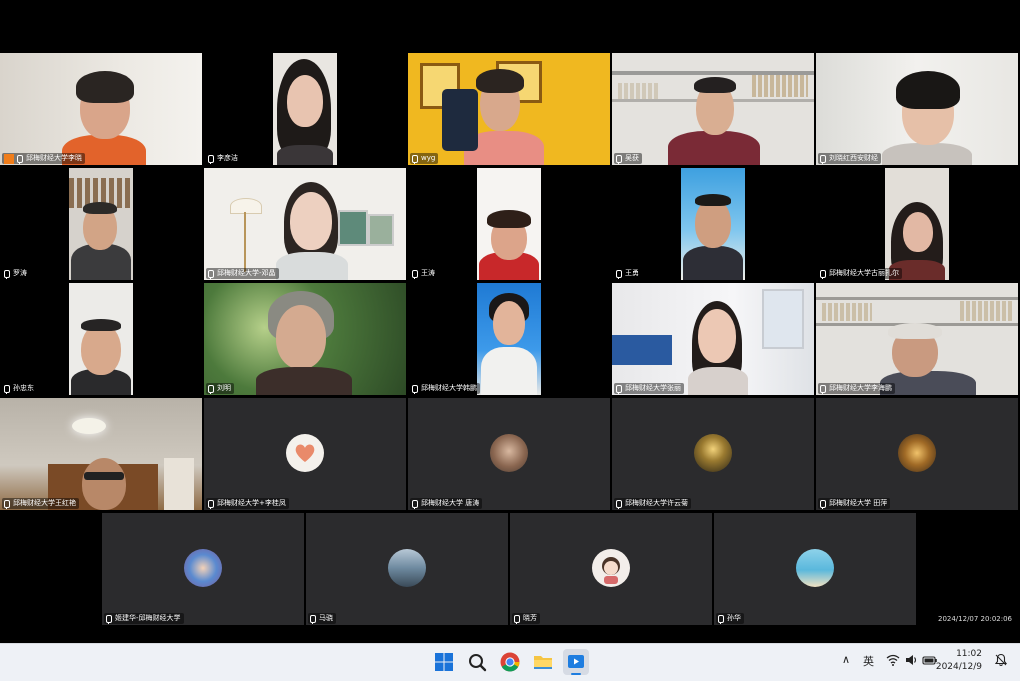 The width and height of the screenshot is (1020, 681). I want to click on video-tile: 李彦洁, so click(305, 109).